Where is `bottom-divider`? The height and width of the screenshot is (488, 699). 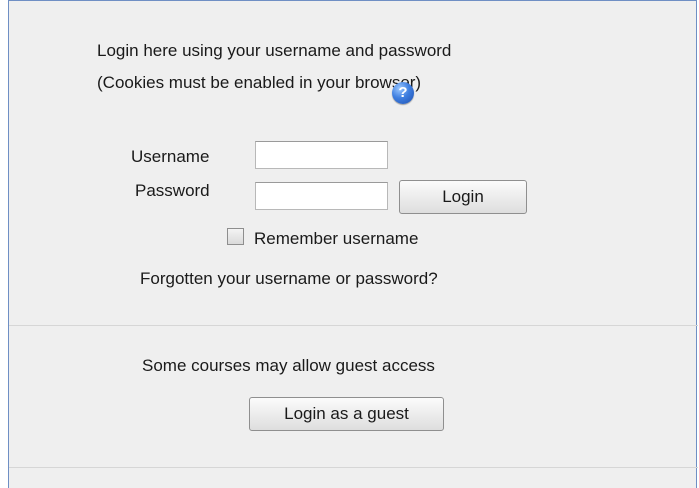
bottom-divider is located at coordinates (353, 467).